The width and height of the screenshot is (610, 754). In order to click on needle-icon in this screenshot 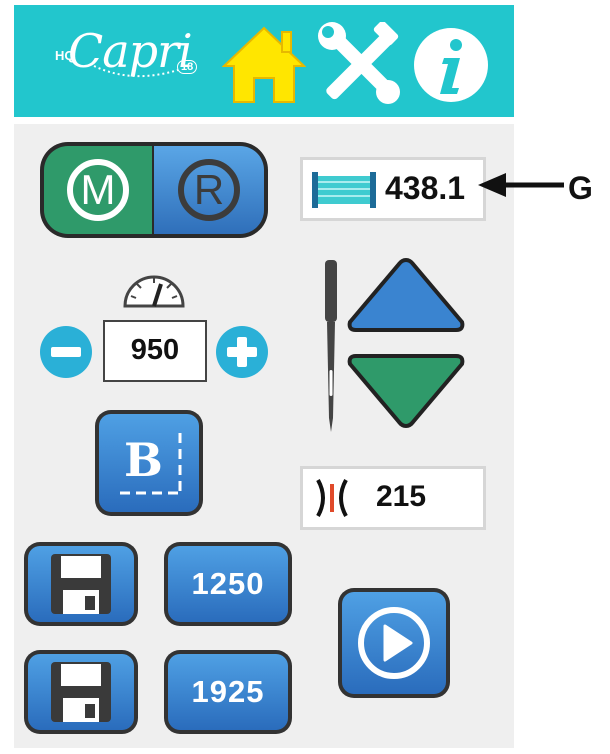, I will do `click(331, 346)`.